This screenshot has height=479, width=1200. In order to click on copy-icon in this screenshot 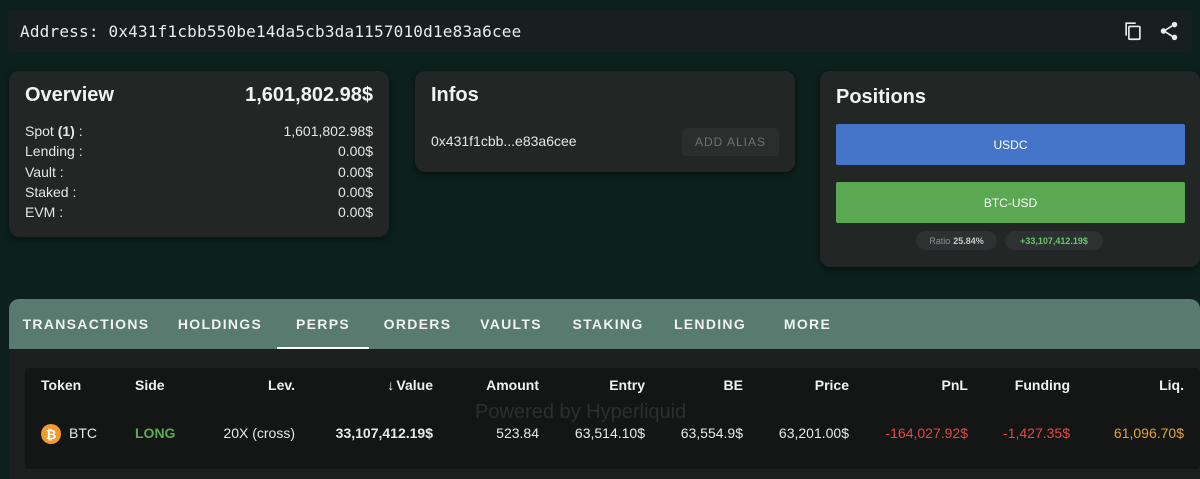, I will do `click(1133, 31)`.